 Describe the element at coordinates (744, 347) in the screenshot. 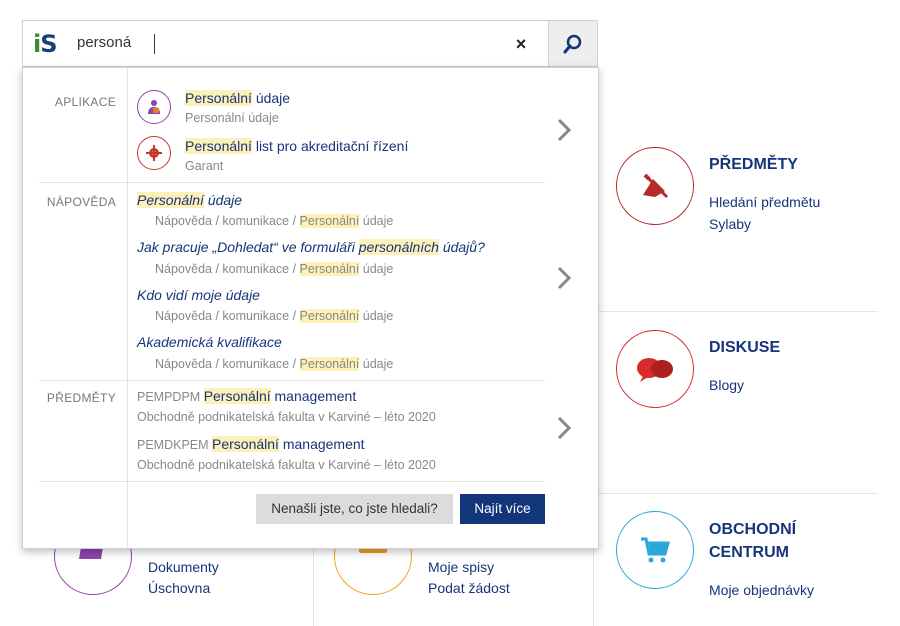

I see `diskuse-tile-title: DISKUSE` at that location.